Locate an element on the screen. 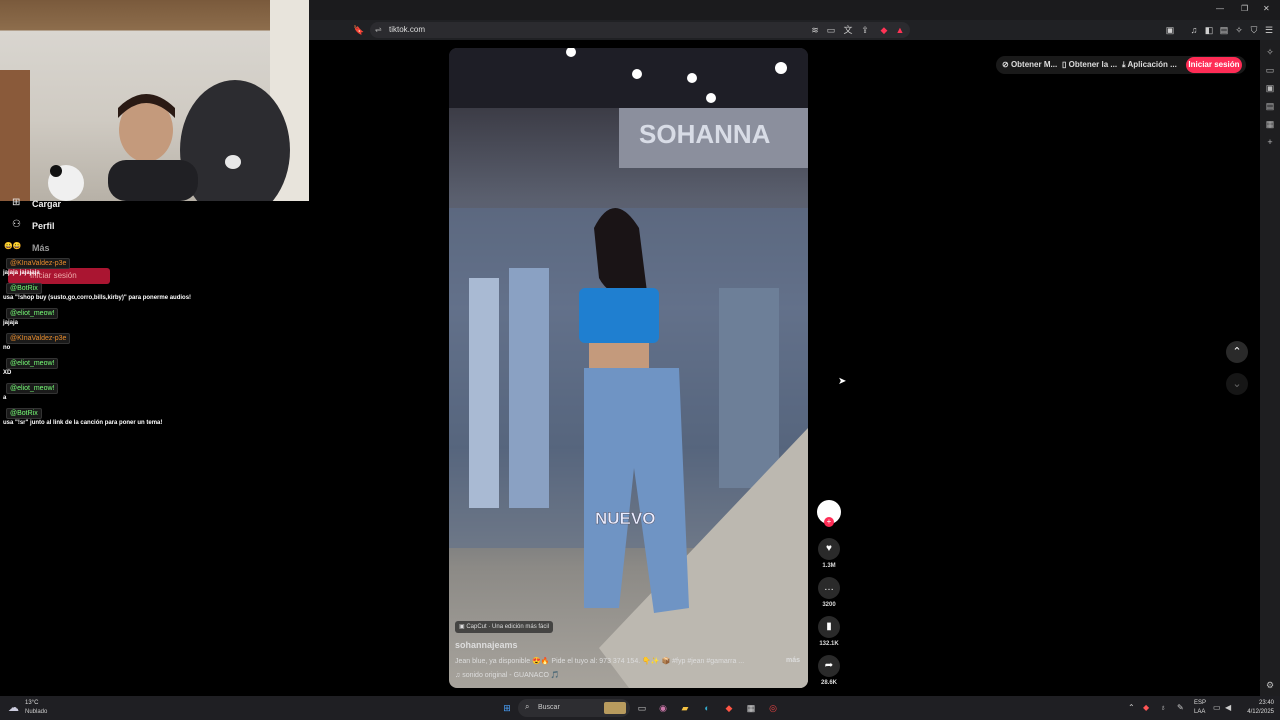  store-icon: ▦ is located at coordinates (751, 708).